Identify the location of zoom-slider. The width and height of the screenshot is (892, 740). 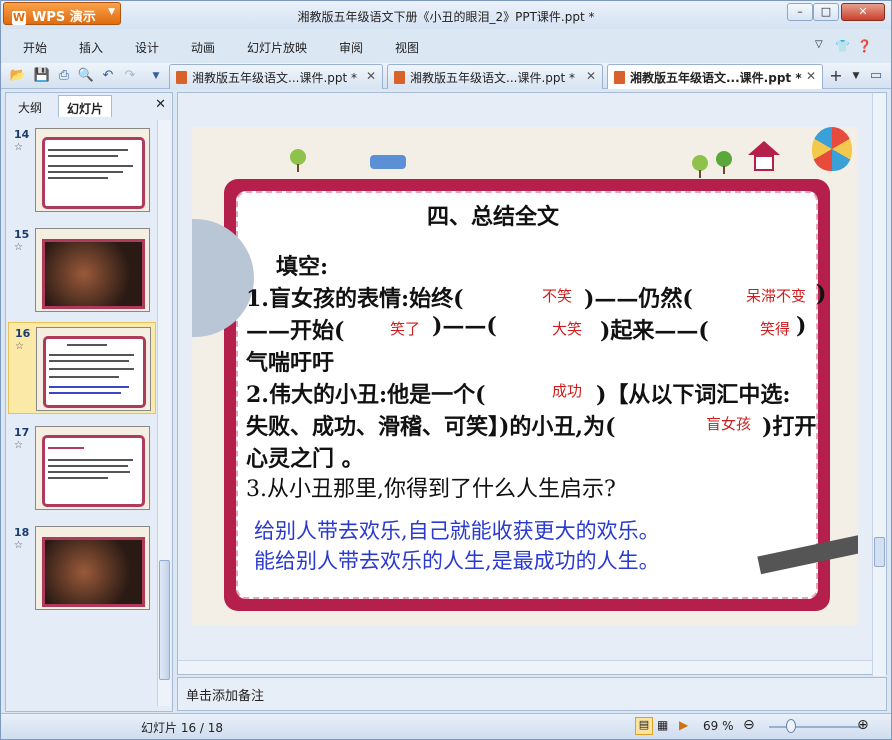
(815, 727).